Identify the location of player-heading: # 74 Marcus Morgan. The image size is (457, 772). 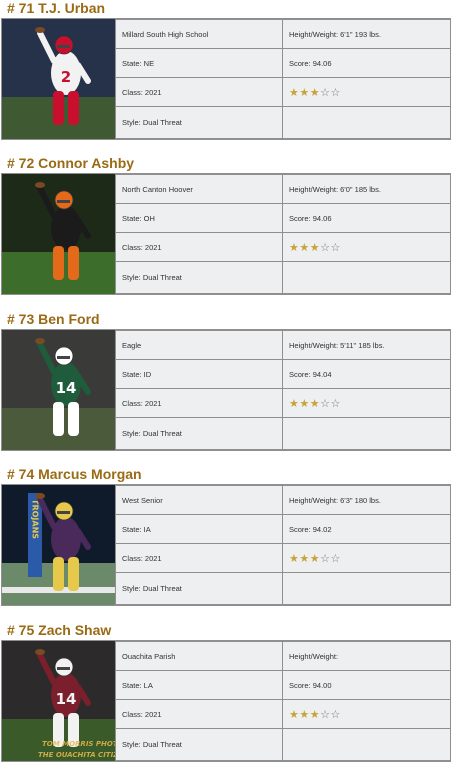
(74, 474).